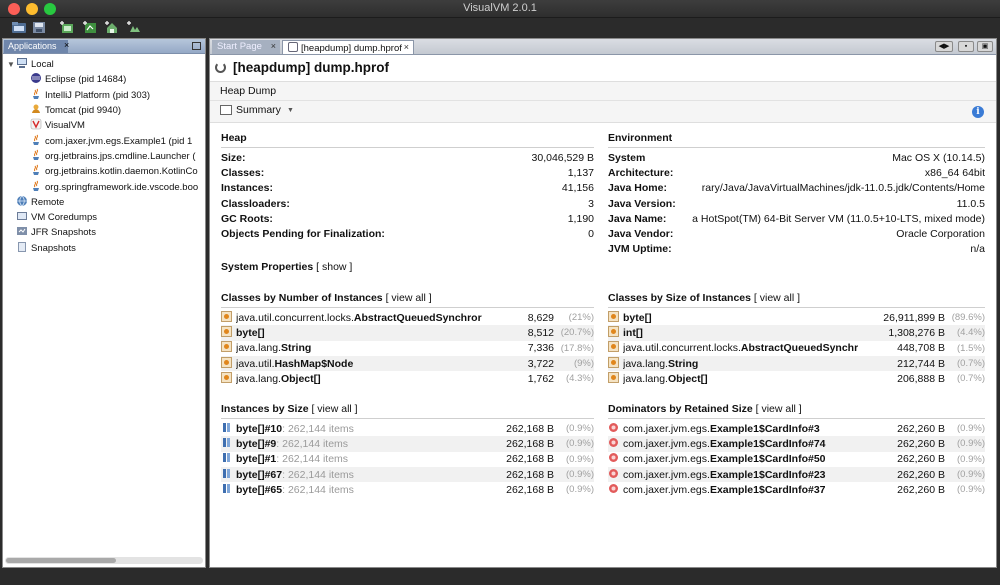 The width and height of the screenshot is (1000, 585). I want to click on property-row: Size: 30,046,529 B, so click(407, 157).